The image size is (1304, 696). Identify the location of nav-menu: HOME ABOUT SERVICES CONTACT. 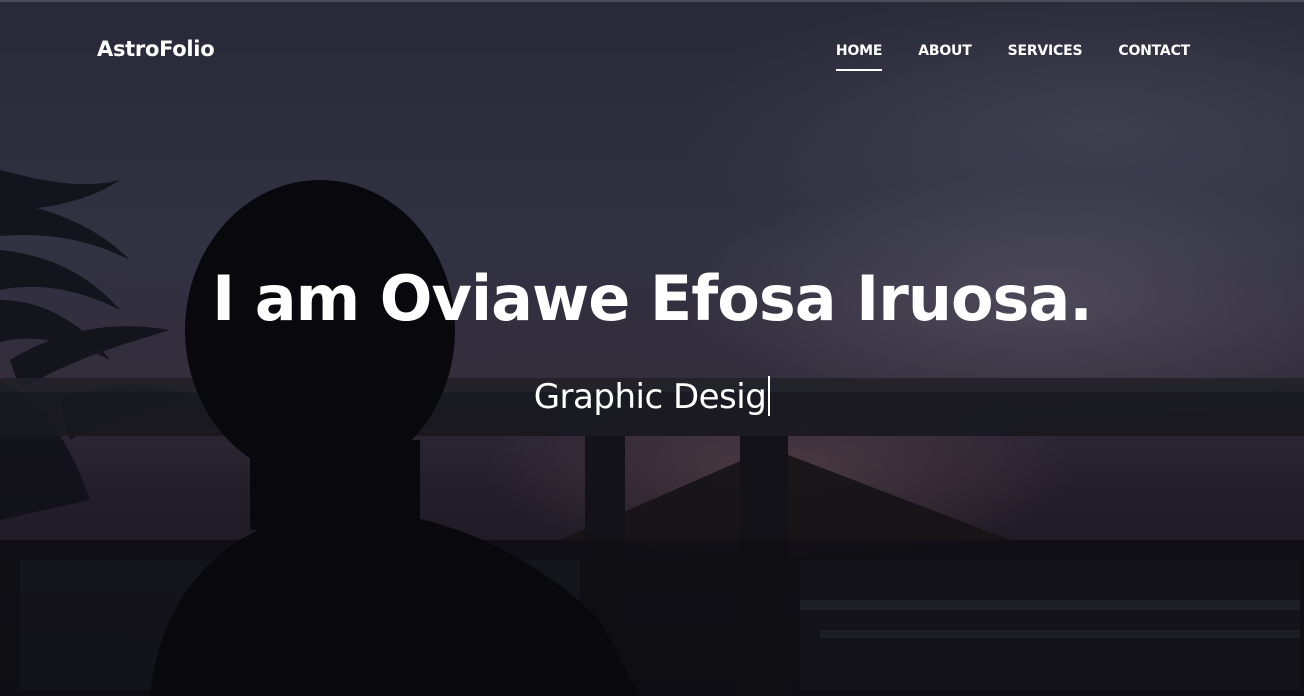
(1012, 55).